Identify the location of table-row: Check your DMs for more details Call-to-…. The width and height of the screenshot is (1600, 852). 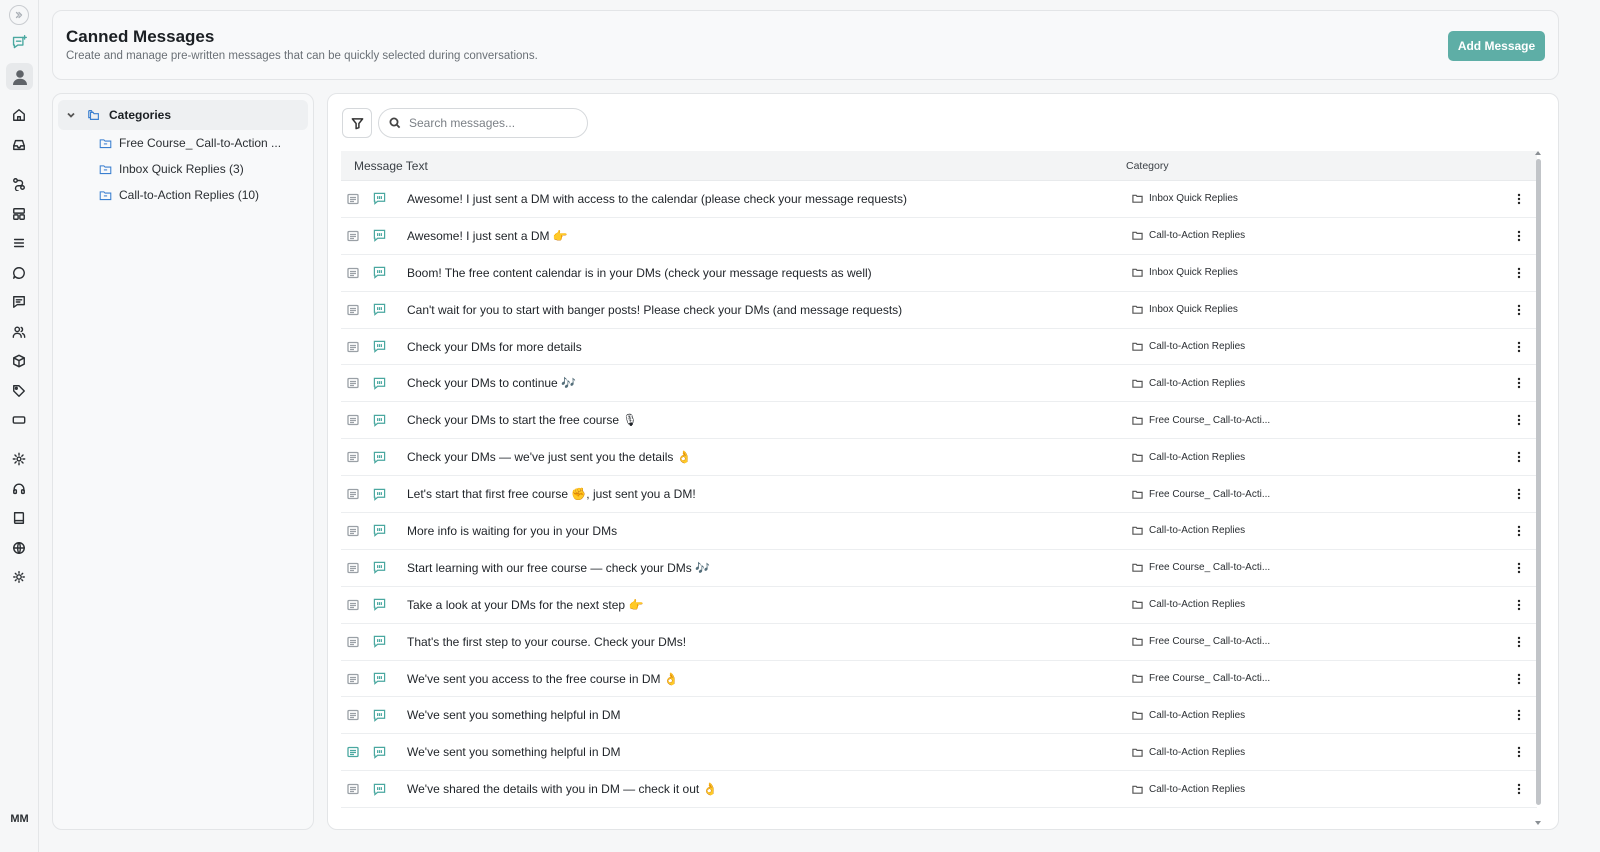
(939, 347).